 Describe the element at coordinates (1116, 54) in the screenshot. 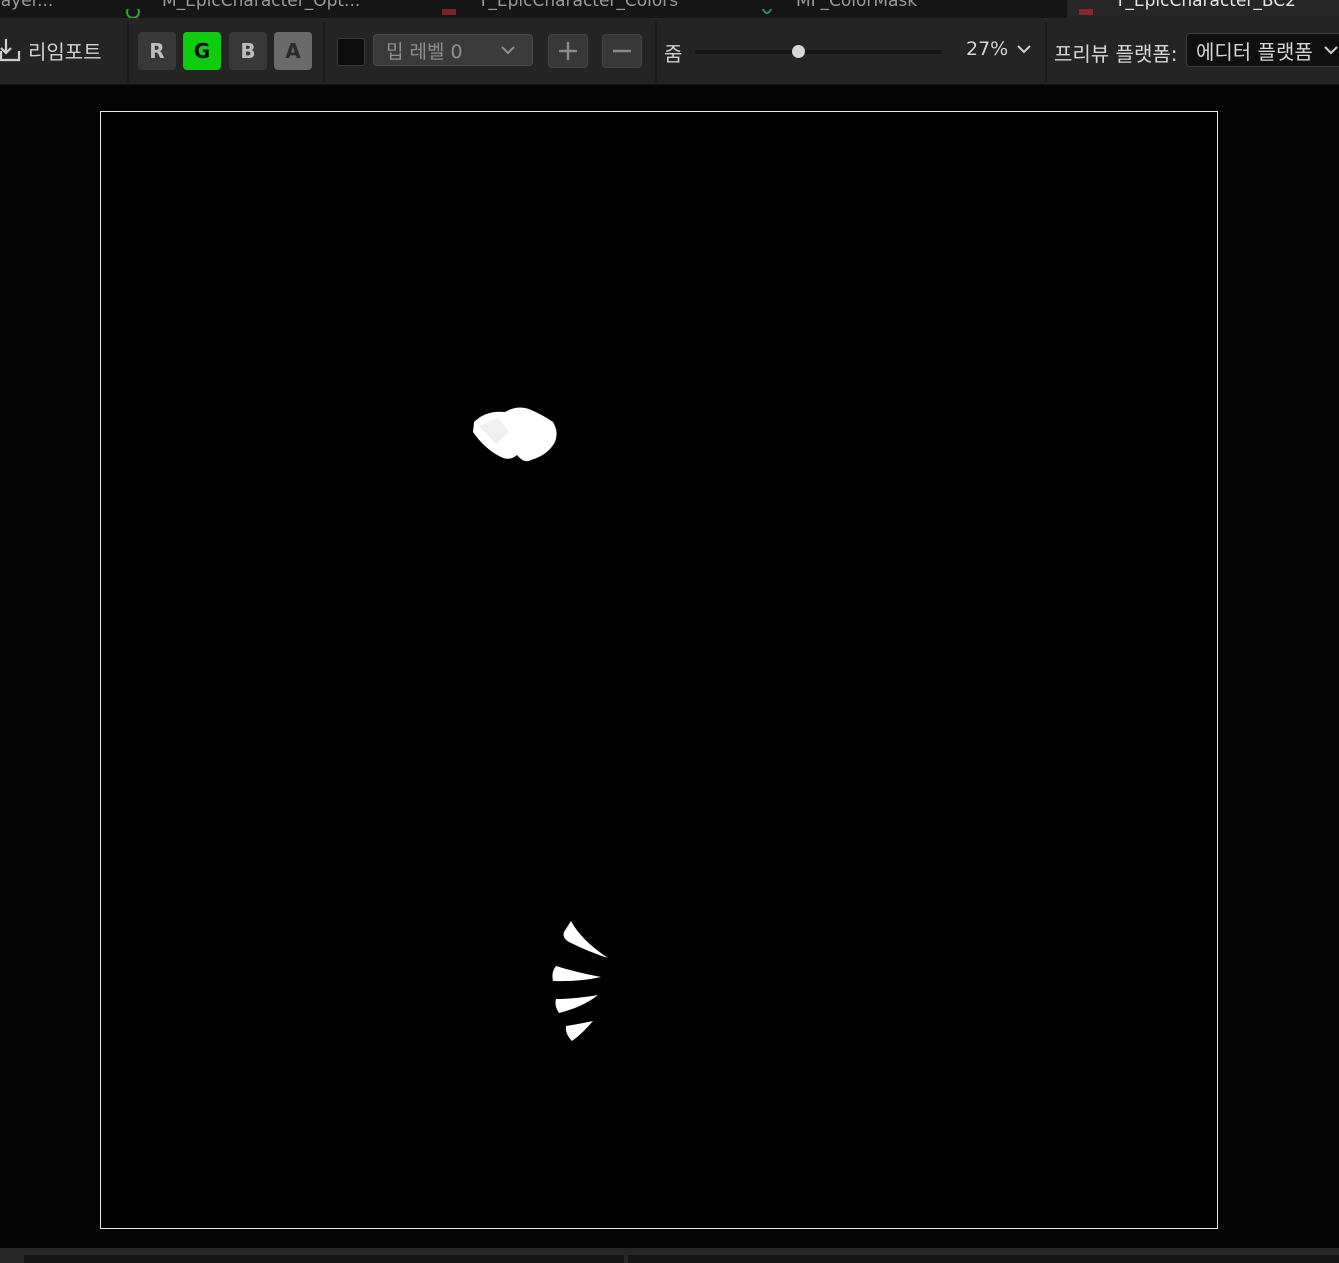

I see `preview-platform-label: 프리뷰 플랫폼:` at that location.